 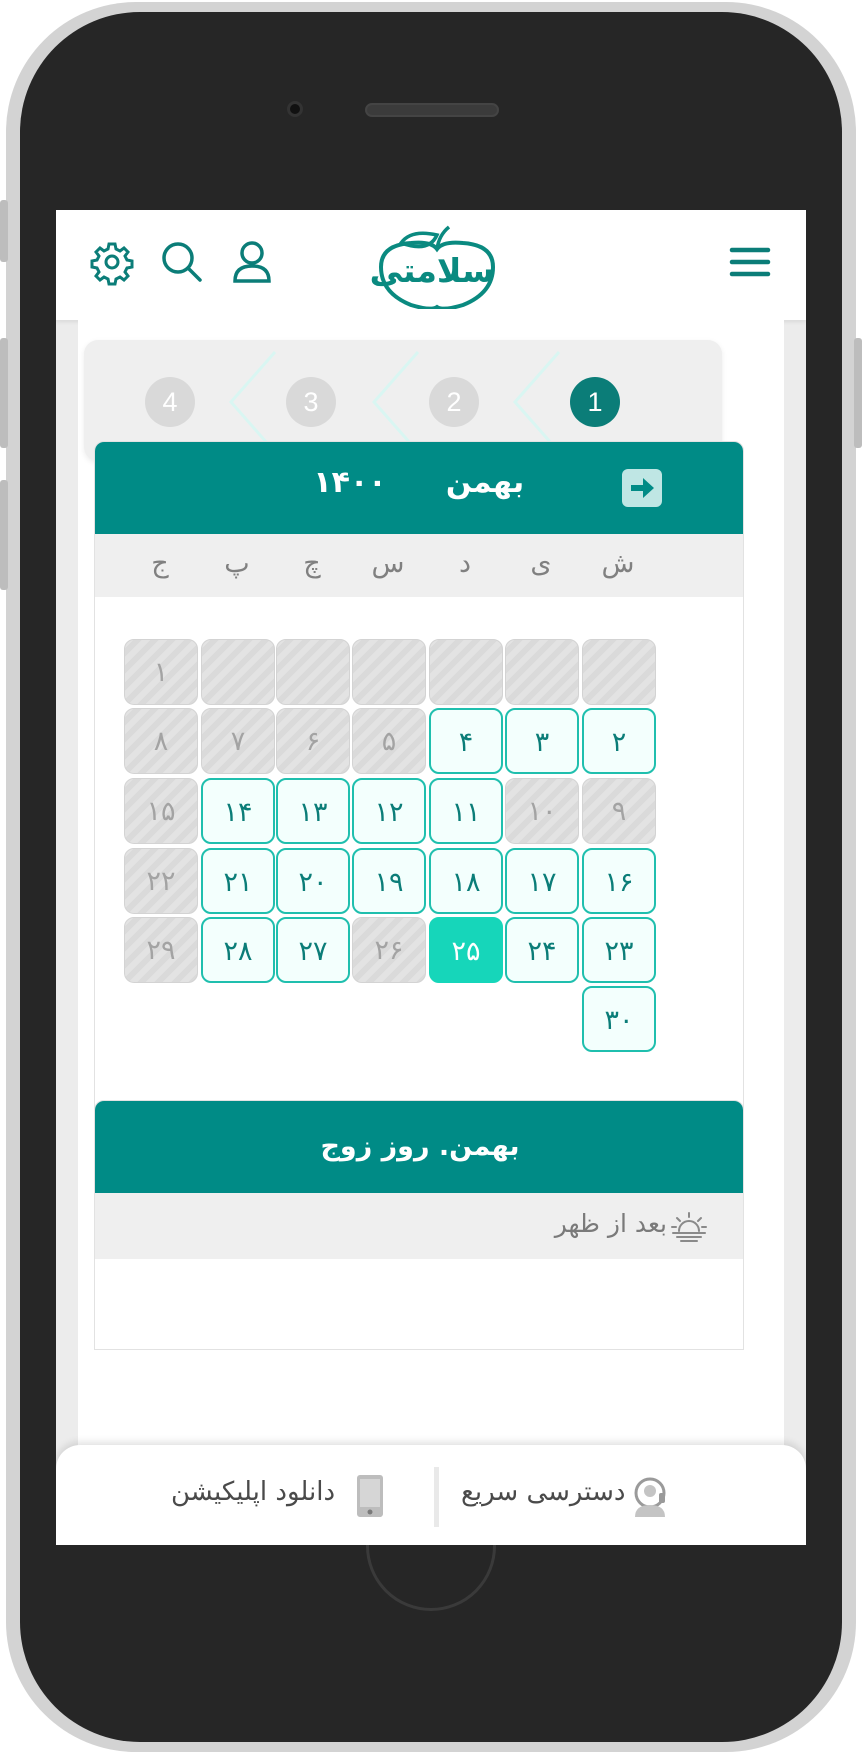 I want to click on calendar-day-available: ۱۷, so click(x=542, y=881).